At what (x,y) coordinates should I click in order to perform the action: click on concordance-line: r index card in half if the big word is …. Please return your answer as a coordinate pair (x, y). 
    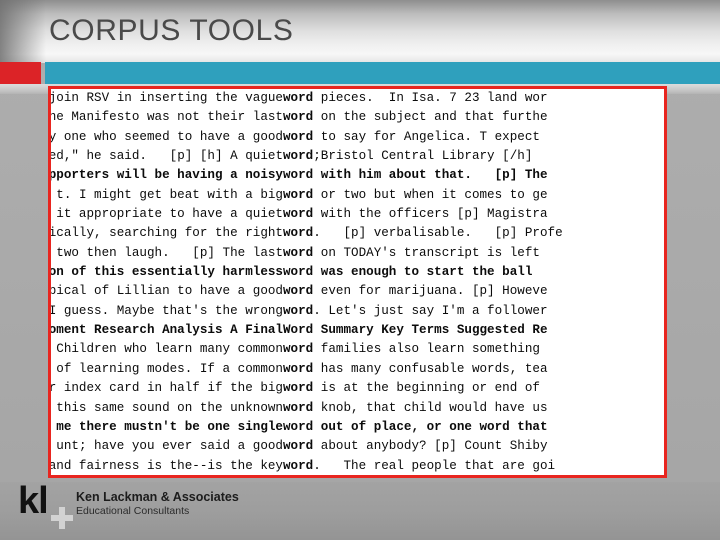
    Looking at the image, I should click on (357, 388).